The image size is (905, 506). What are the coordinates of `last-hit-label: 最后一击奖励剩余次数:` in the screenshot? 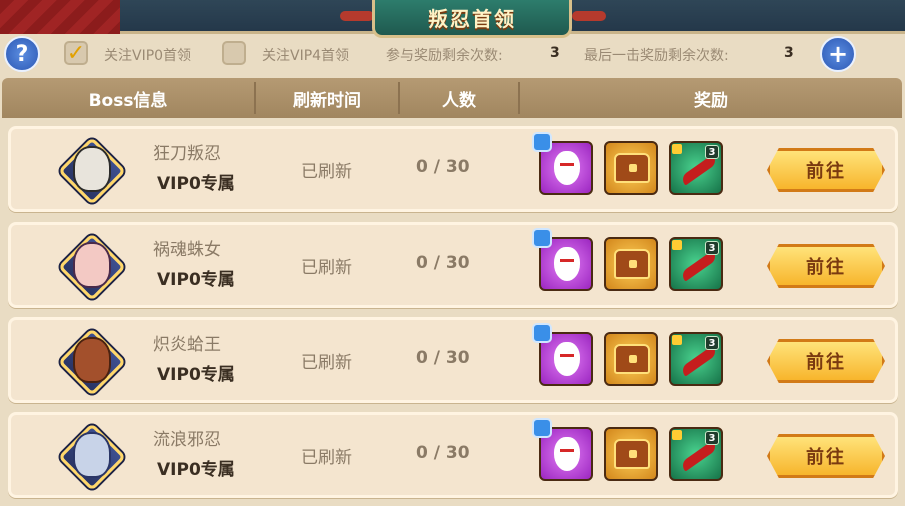 It's located at (656, 56).